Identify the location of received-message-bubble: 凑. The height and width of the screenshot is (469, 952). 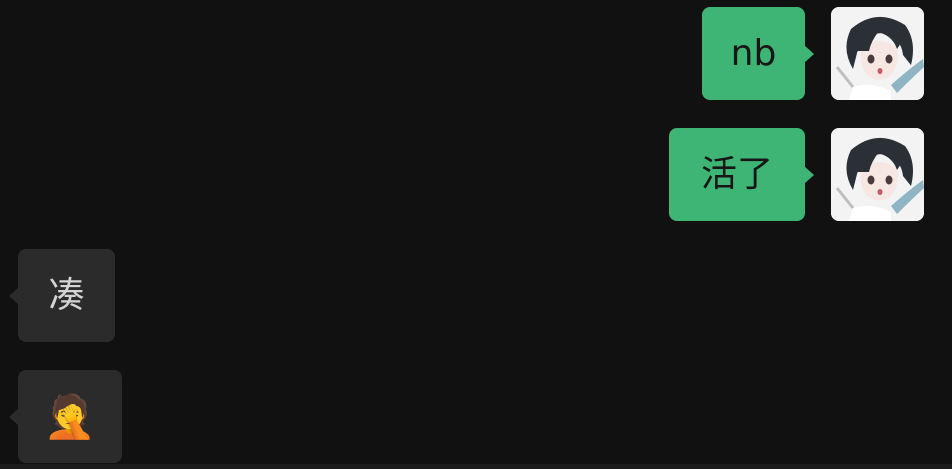
(62, 295).